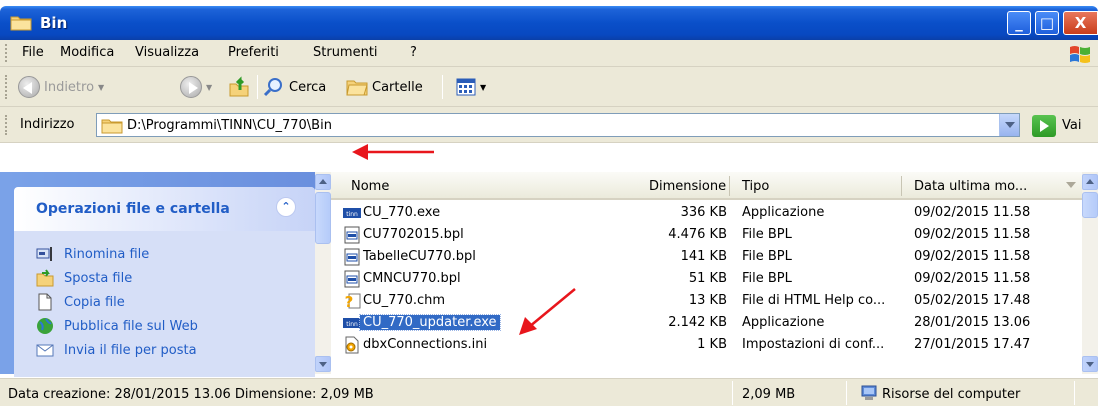 Image resolution: width=1098 pixels, height=406 pixels. What do you see at coordinates (191, 87) in the screenshot?
I see `forward-arrow-icon` at bounding box center [191, 87].